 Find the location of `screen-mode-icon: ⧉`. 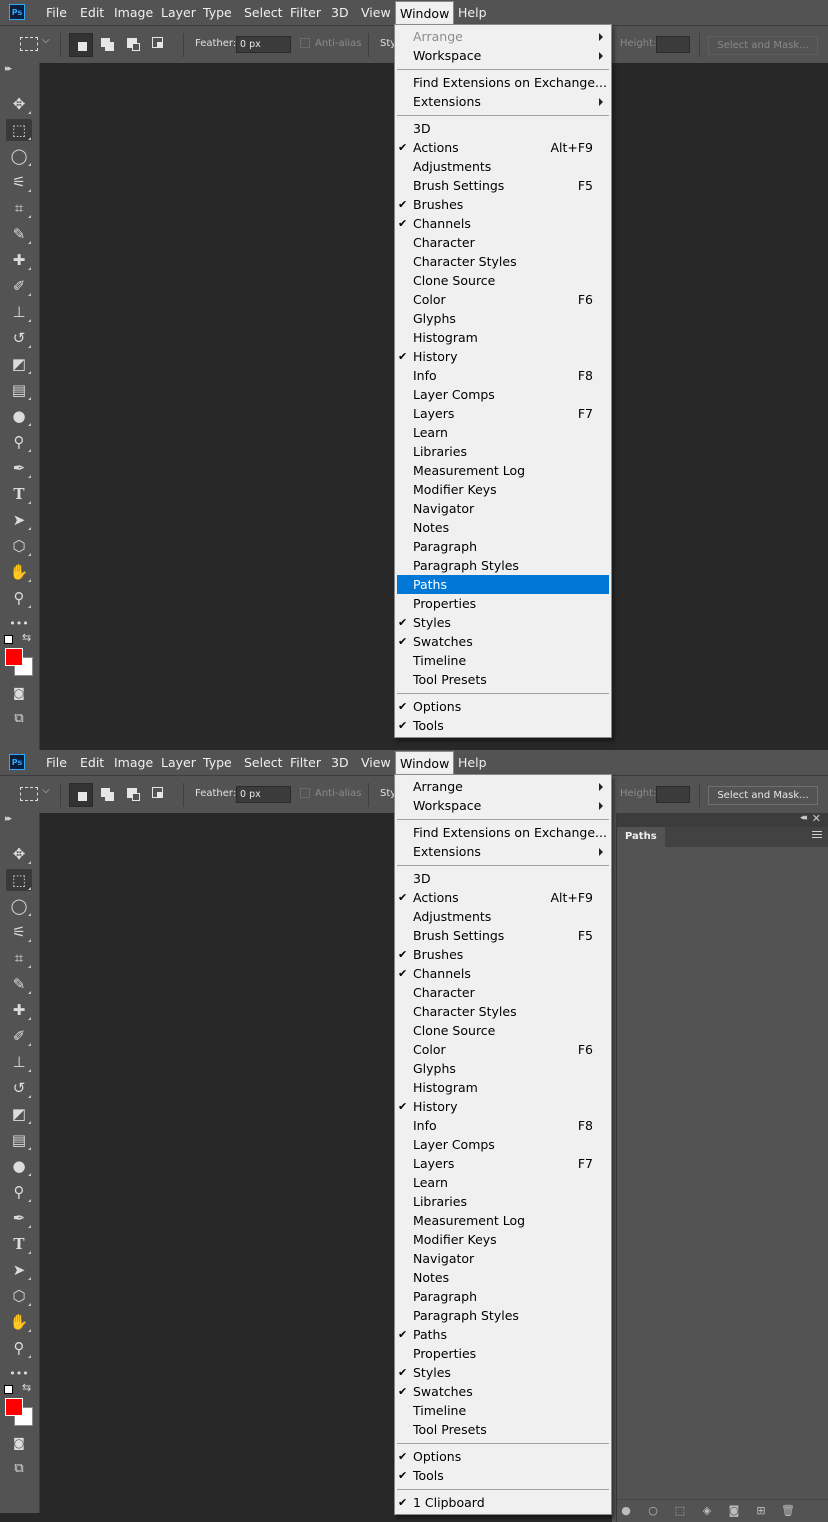

screen-mode-icon: ⧉ is located at coordinates (19, 1469).